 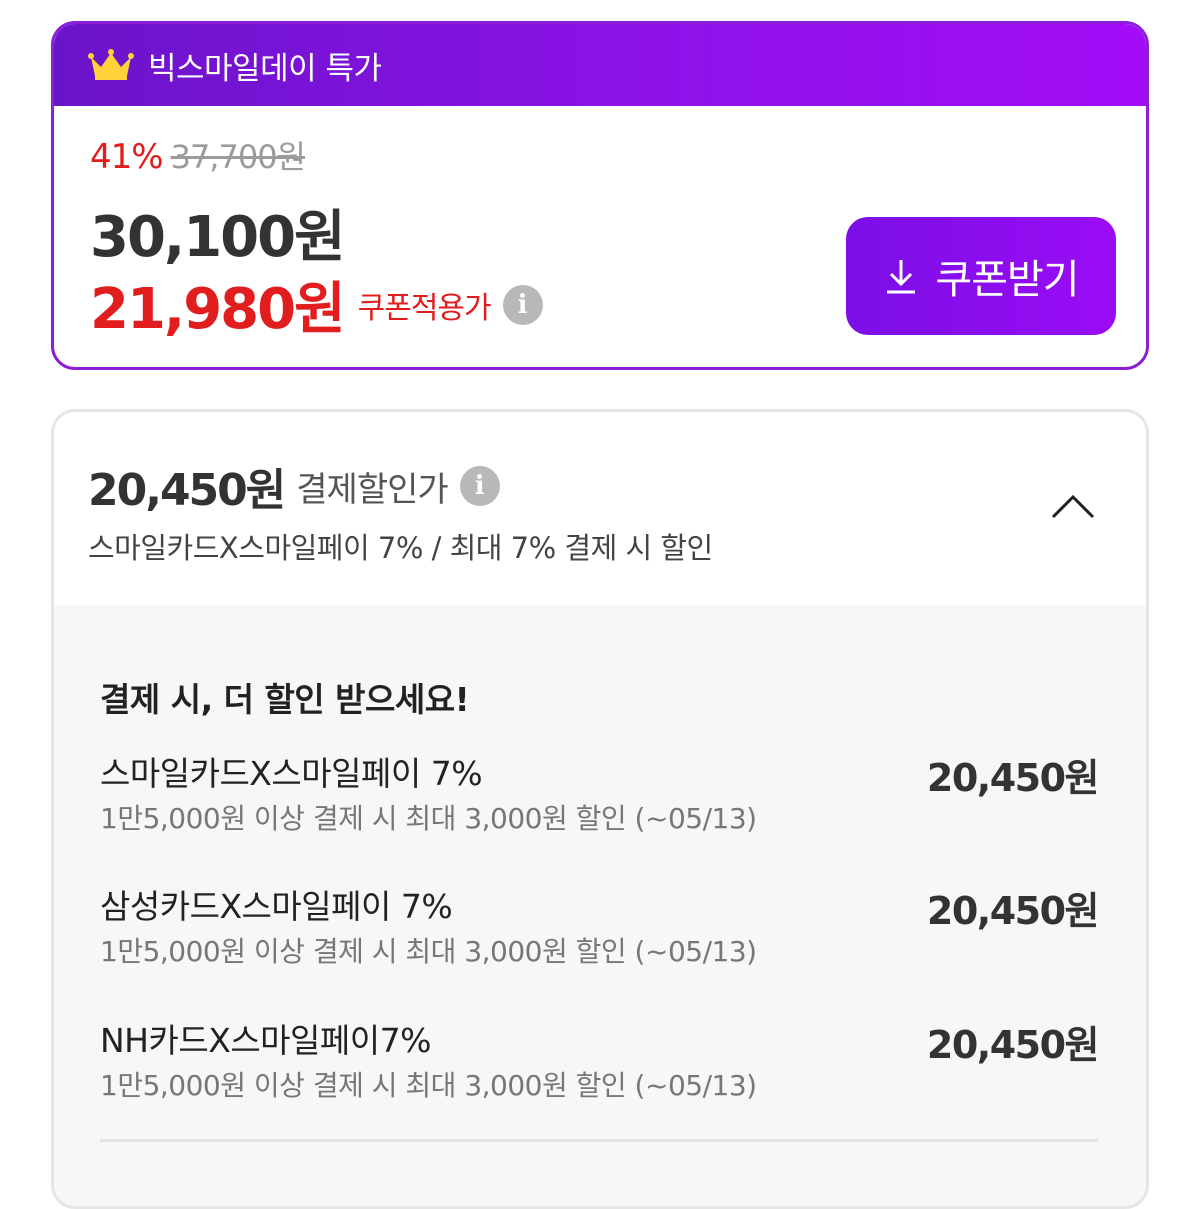 I want to click on more-discount-title: 결제 시, 더 할인 받으세요!, so click(x=285, y=699).